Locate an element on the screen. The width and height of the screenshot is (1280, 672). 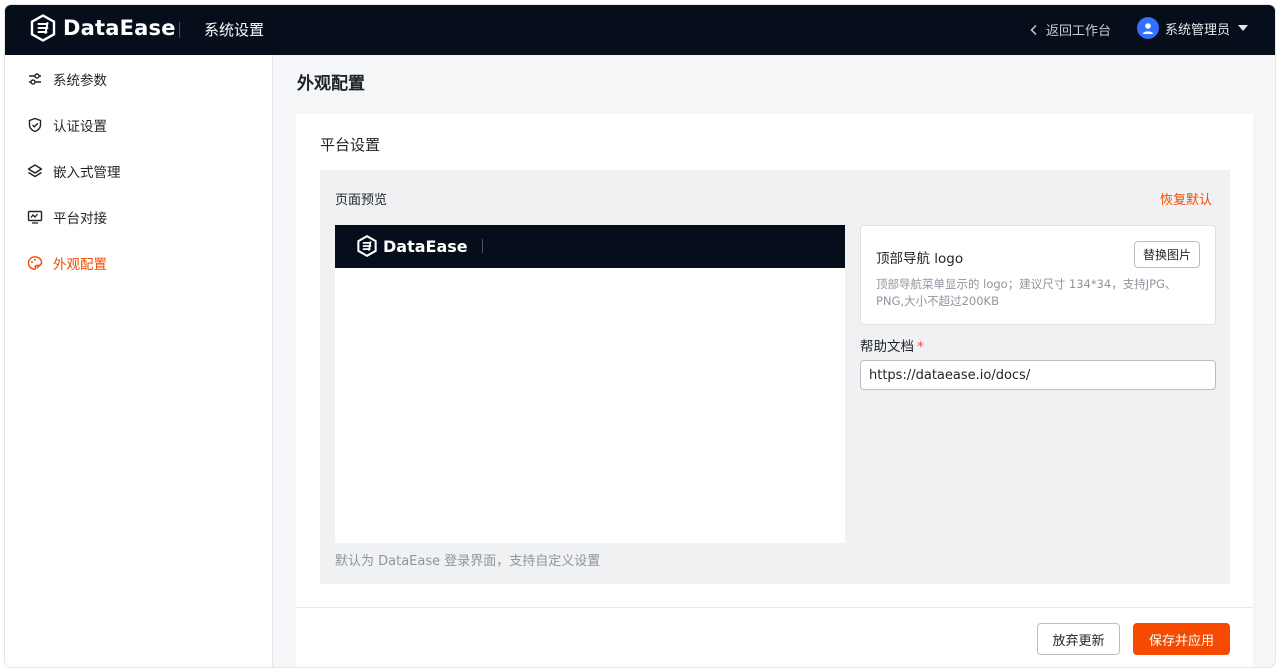
logo-setting-title: 顶部导航 logo is located at coordinates (920, 259).